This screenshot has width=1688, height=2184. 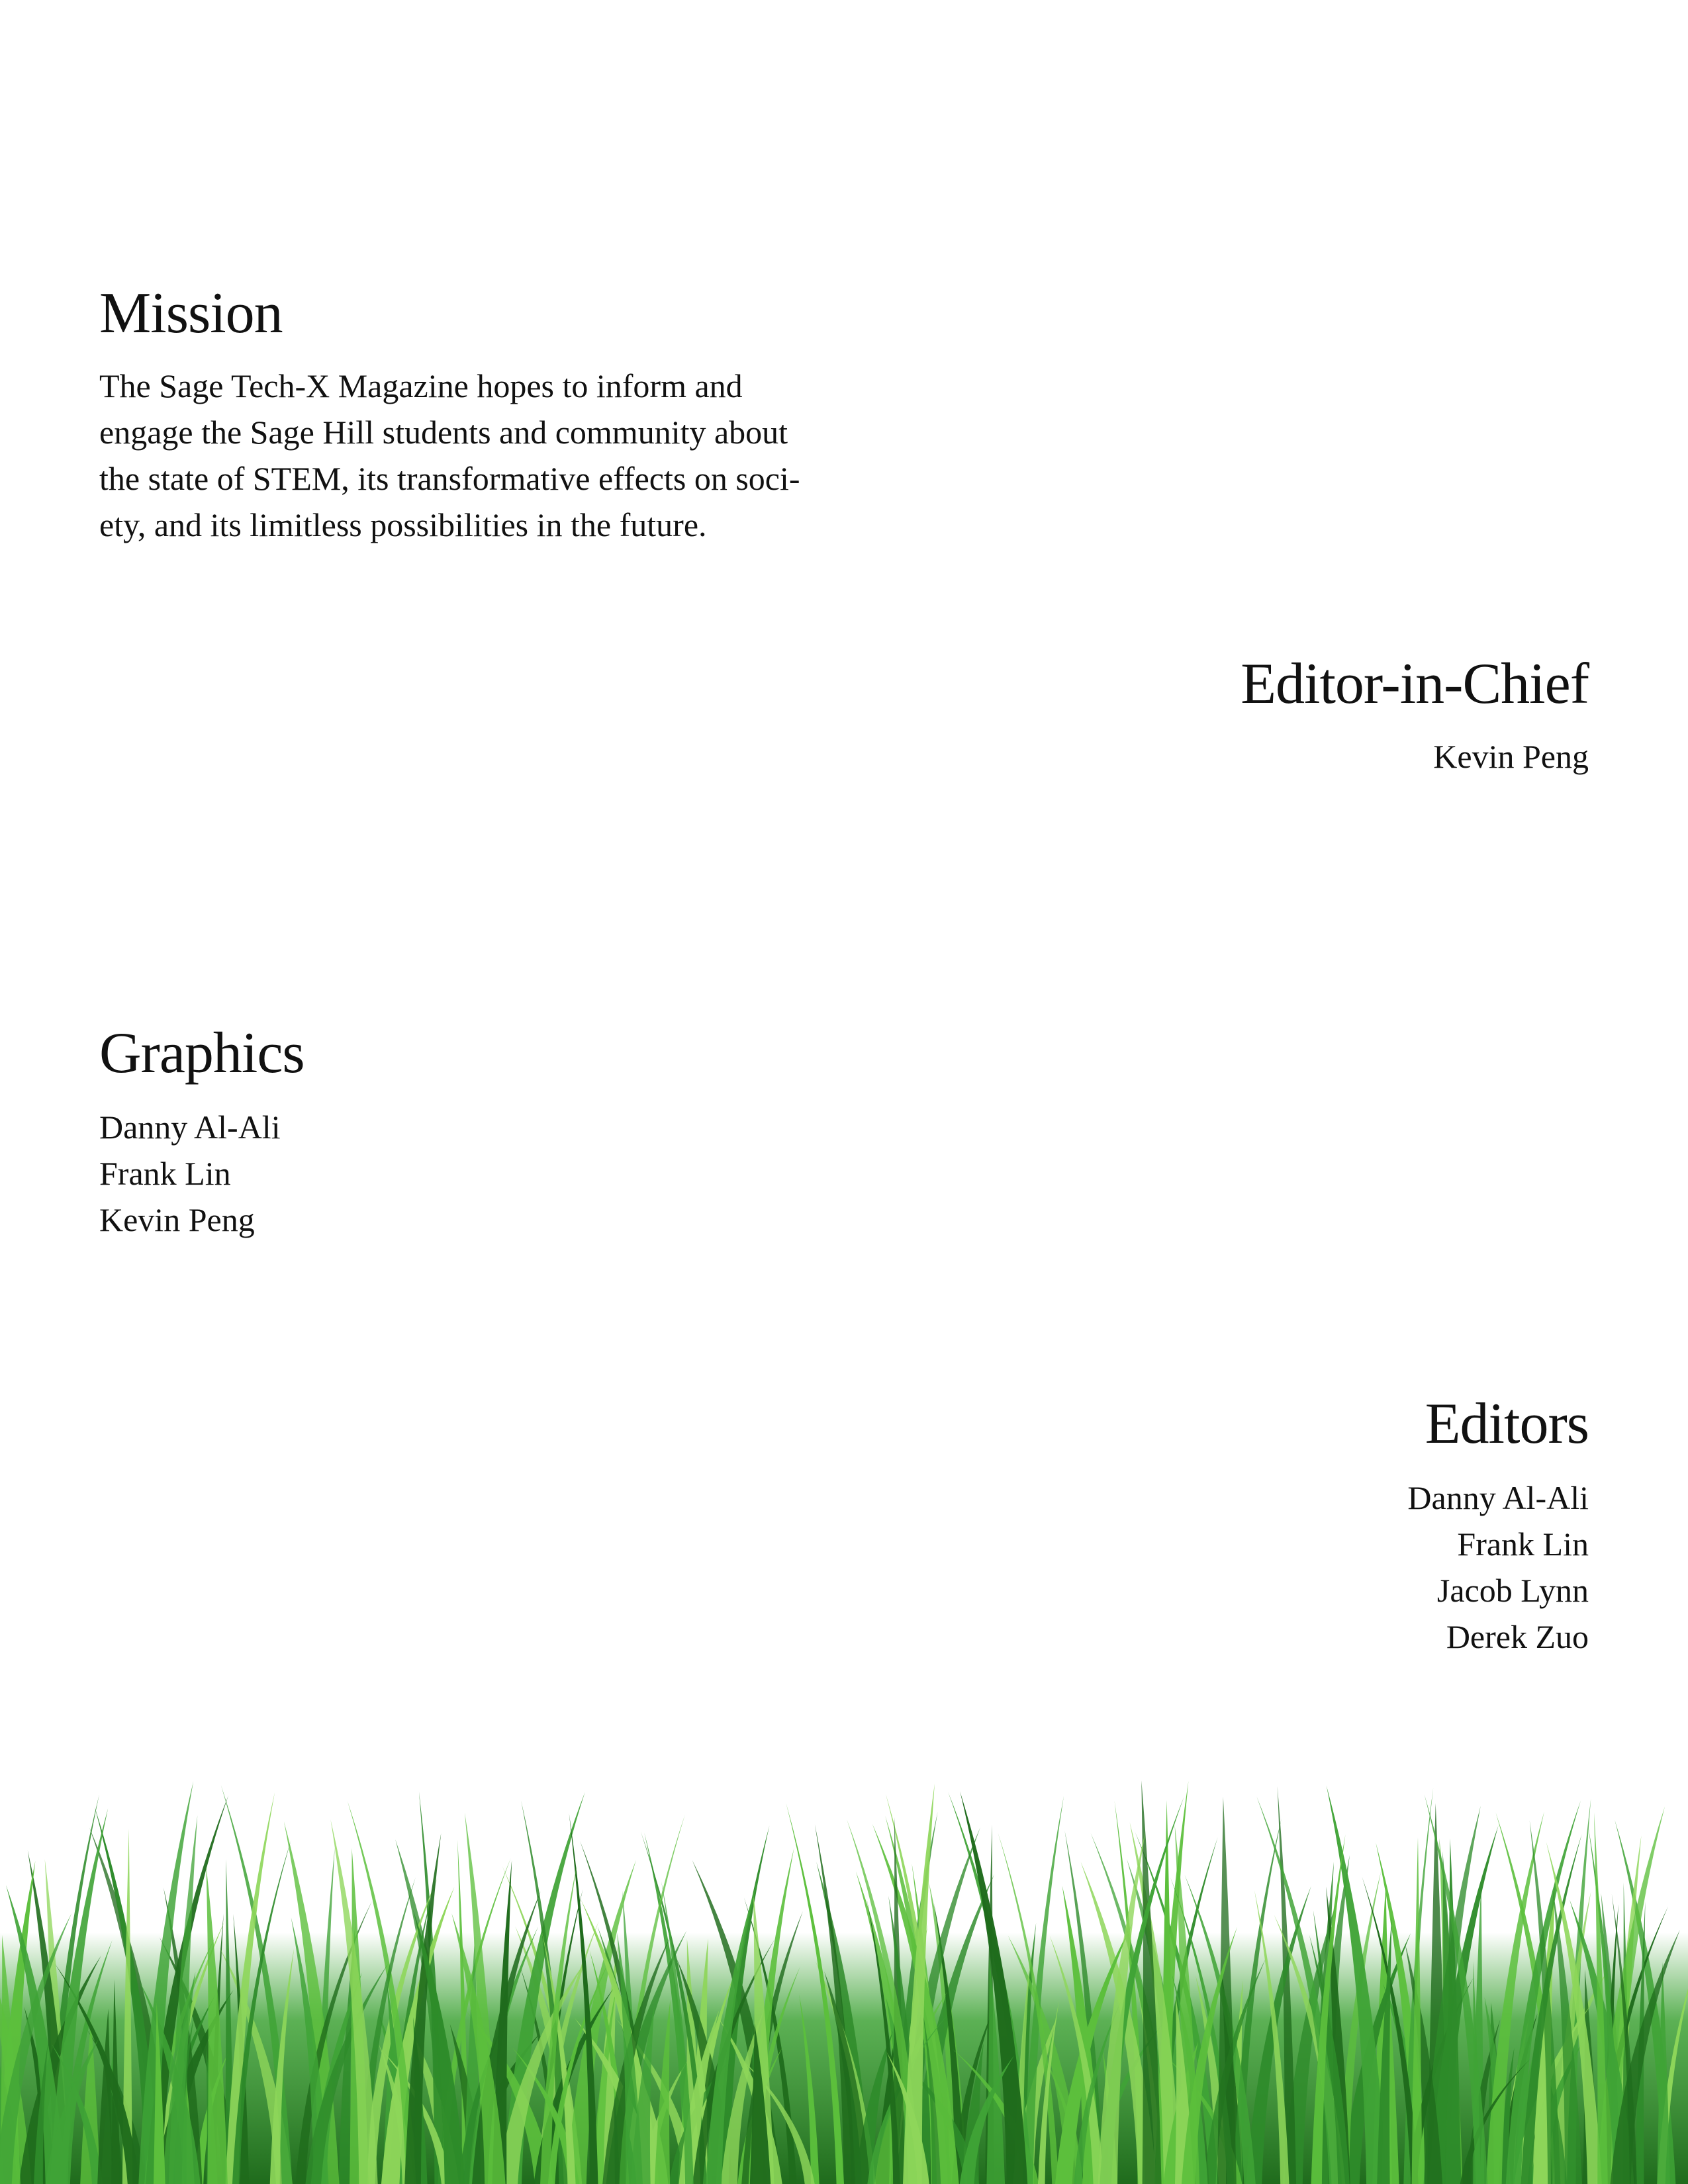 What do you see at coordinates (1511, 756) in the screenshot?
I see `editor-in-chief-name: Kevin Peng` at bounding box center [1511, 756].